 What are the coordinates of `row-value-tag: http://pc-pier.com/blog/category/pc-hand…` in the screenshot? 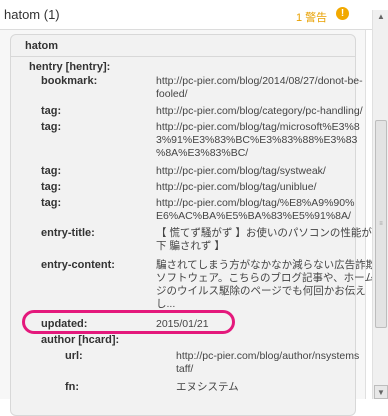 It's located at (259, 111).